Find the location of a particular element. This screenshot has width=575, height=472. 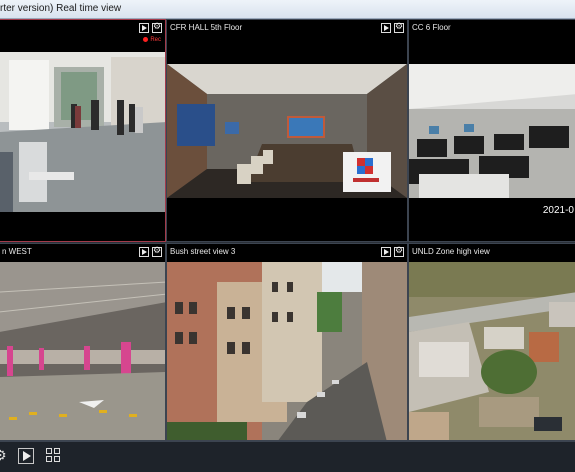

tile-header: CFR HALL 5th Floor is located at coordinates (287, 29).